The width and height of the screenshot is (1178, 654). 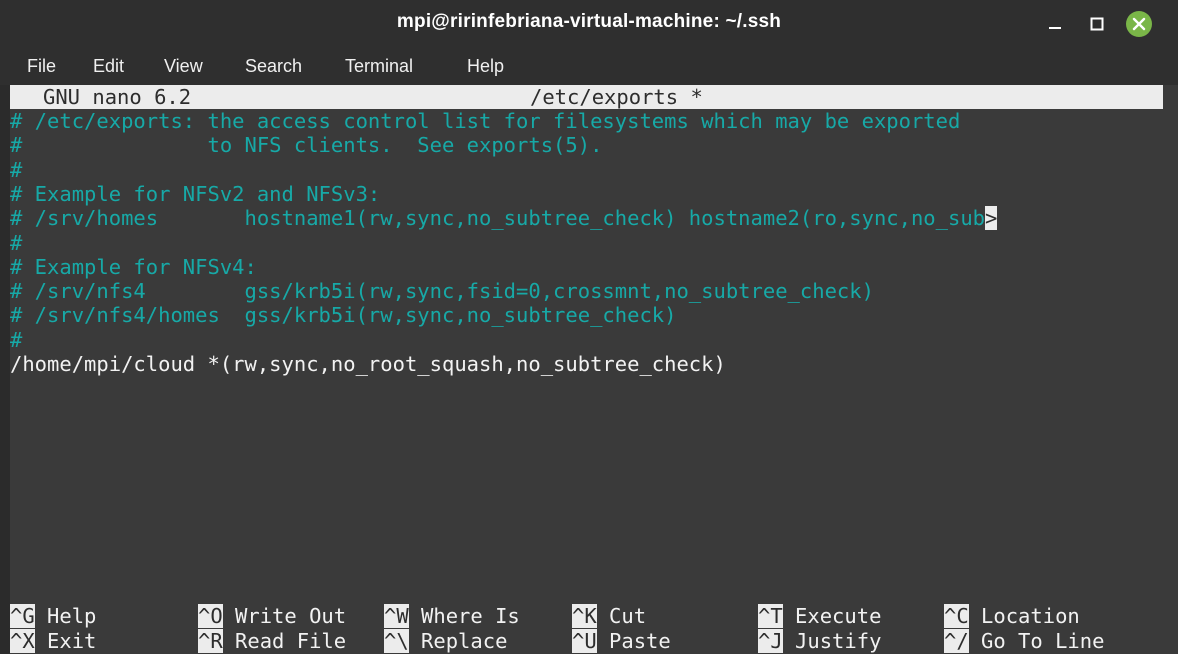 I want to click on shortcut-key: ^X, so click(x=22, y=640).